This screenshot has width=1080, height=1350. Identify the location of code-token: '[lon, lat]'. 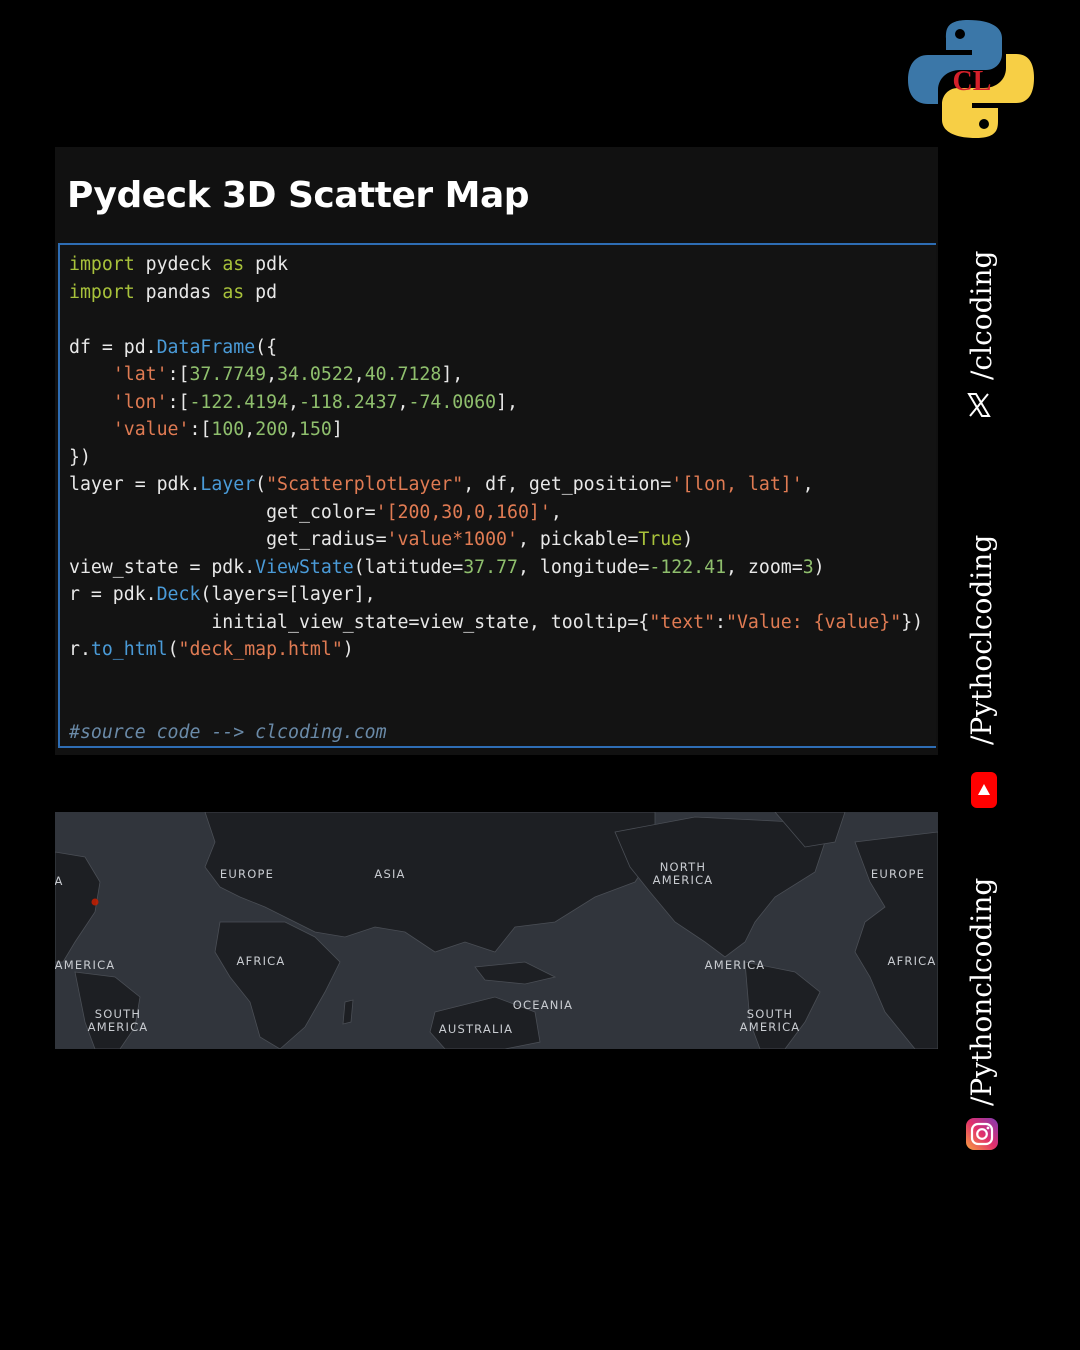
(737, 484).